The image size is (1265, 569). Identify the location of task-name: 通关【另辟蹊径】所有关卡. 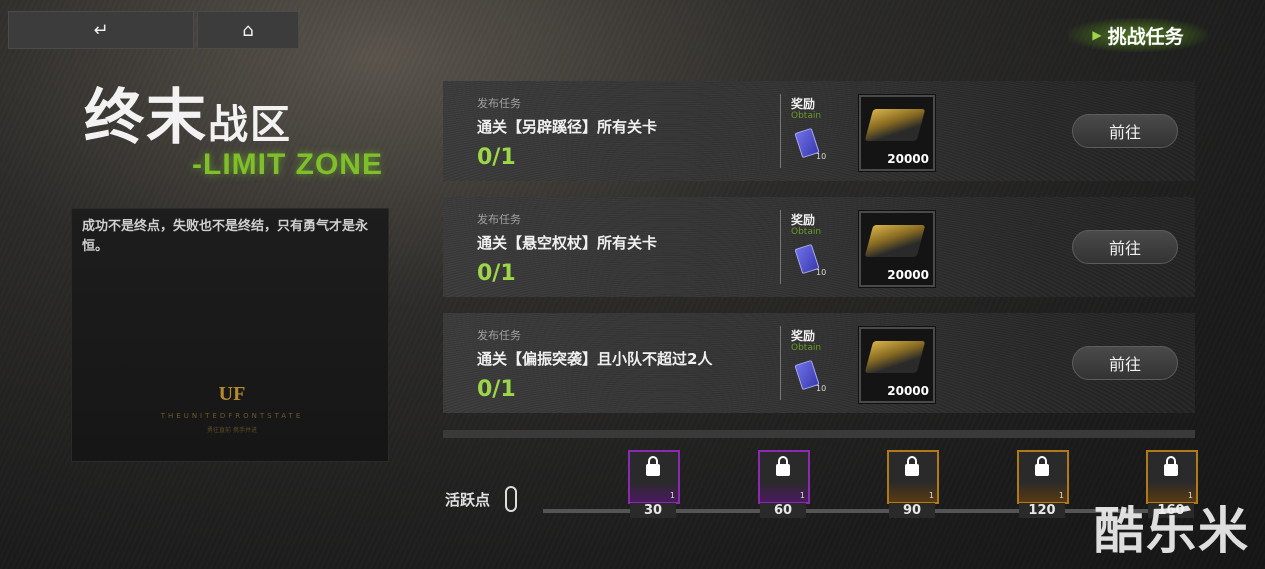
(567, 127).